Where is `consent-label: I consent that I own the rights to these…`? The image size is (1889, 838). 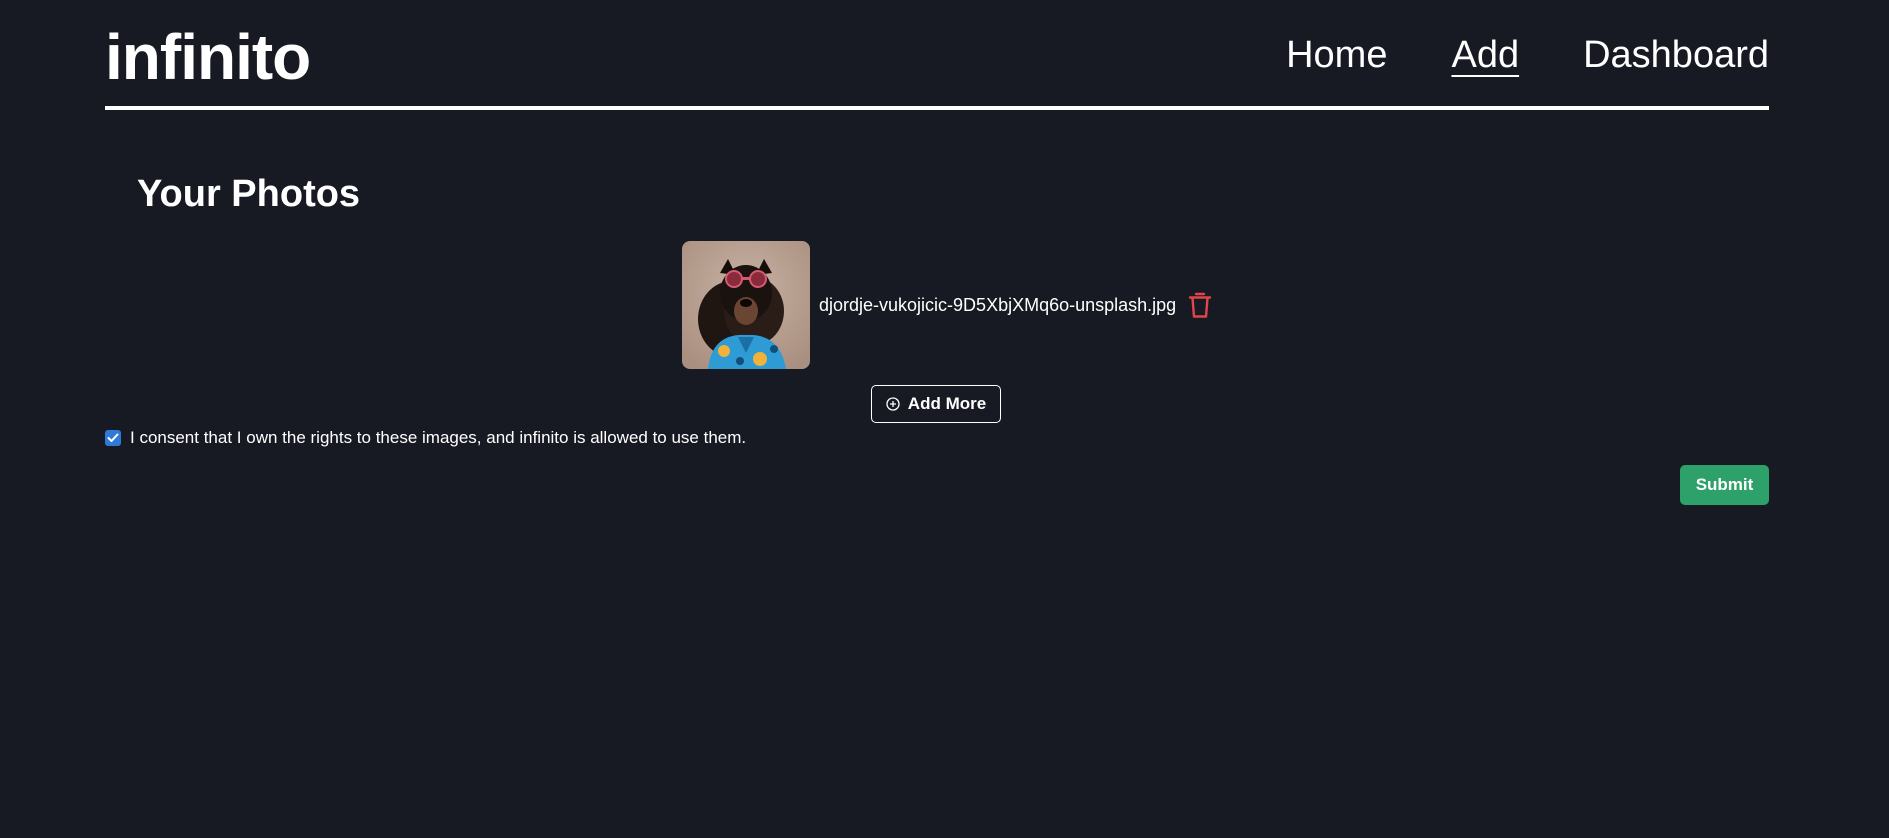 consent-label: I consent that I own the rights to these… is located at coordinates (438, 438).